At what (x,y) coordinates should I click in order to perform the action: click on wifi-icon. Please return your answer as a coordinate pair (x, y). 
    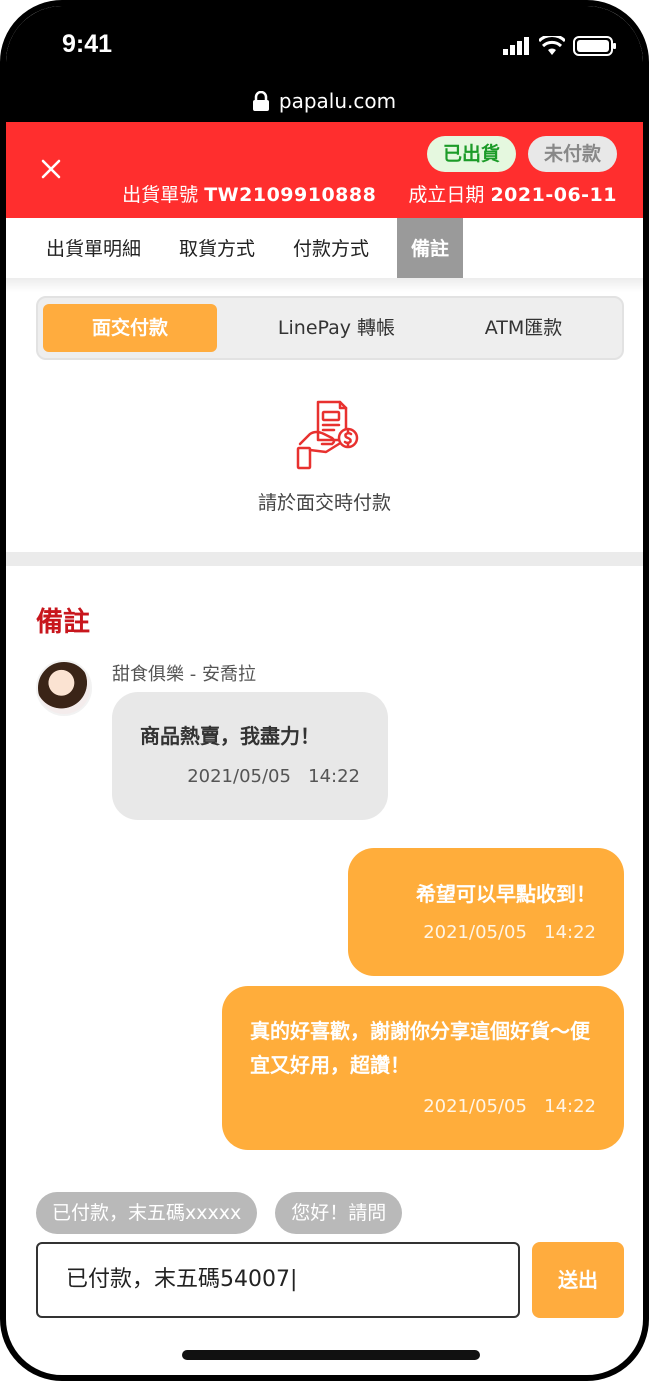
    Looking at the image, I should click on (552, 45).